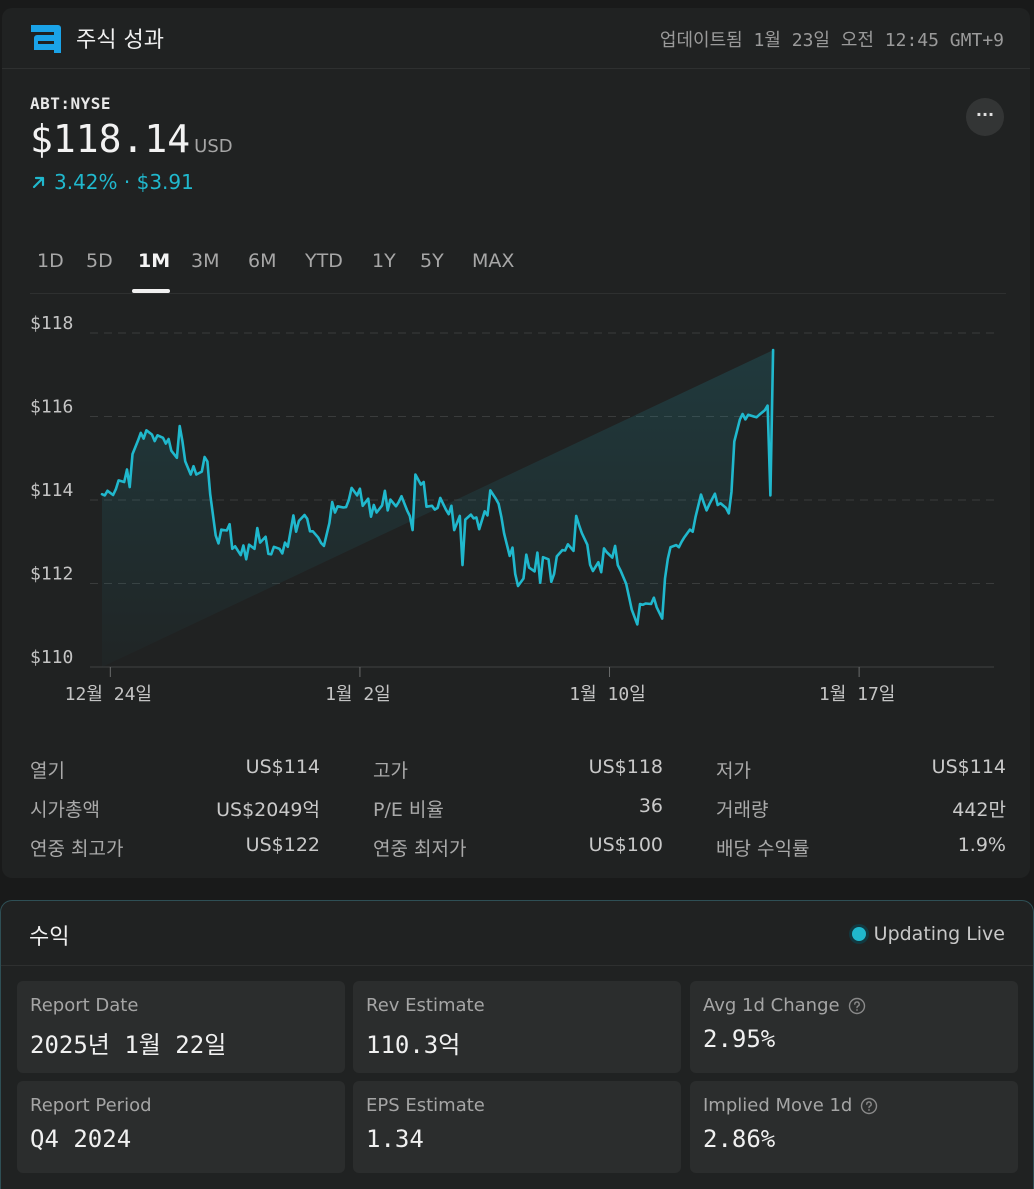 The width and height of the screenshot is (1034, 1189). Describe the element at coordinates (625, 767) in the screenshot. I see `stat-value: US$118` at that location.